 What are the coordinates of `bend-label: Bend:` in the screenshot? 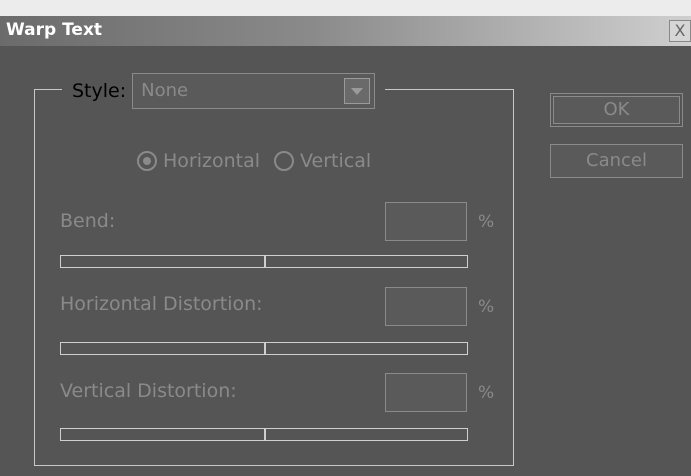 It's located at (88, 221).